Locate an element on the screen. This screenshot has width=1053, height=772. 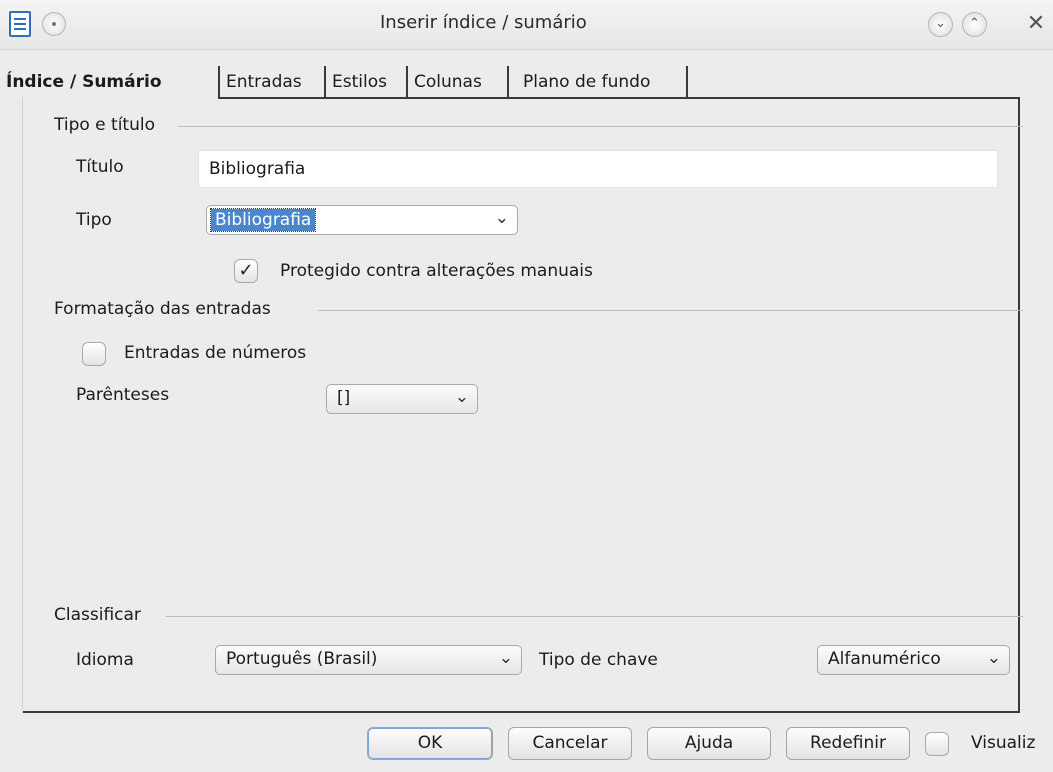
help-button: Ajuda is located at coordinates (709, 743).